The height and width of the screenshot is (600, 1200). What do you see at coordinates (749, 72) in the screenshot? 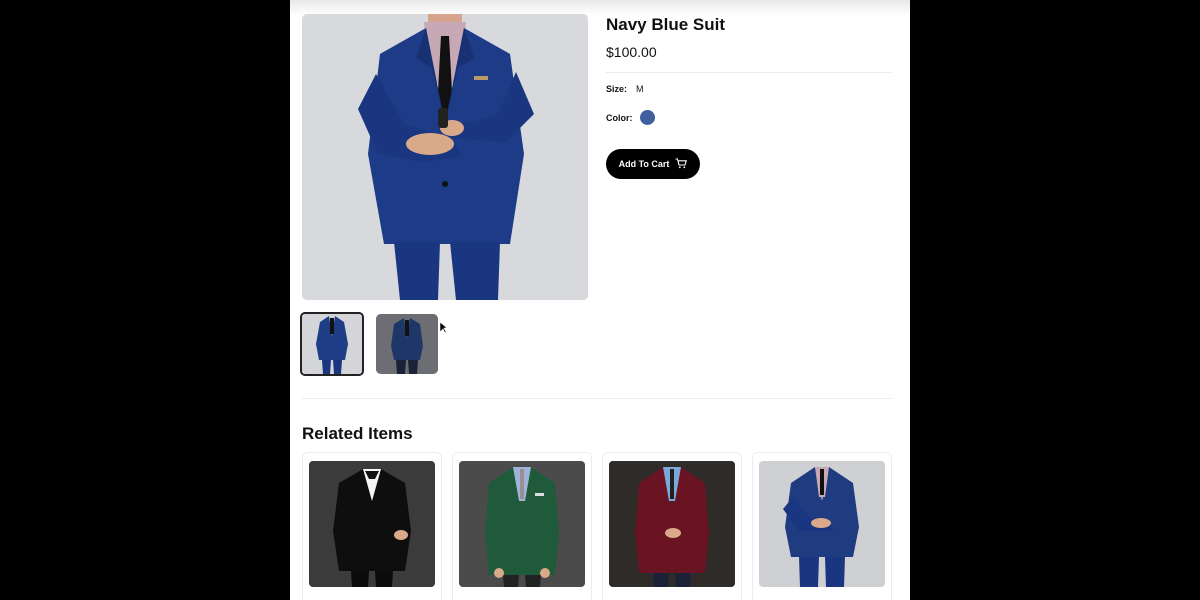
I see `info-divider` at bounding box center [749, 72].